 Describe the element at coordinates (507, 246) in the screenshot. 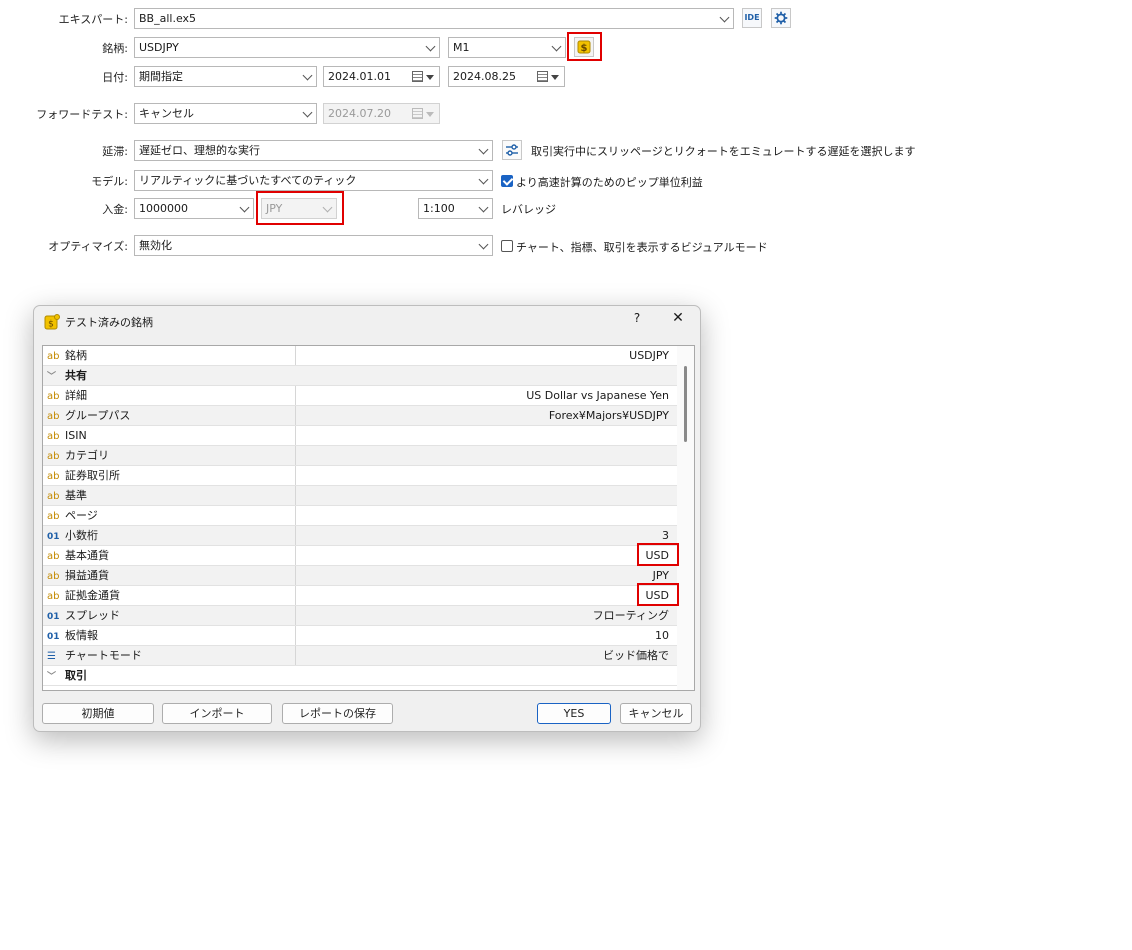

I see `visual-mode-checkbox` at that location.